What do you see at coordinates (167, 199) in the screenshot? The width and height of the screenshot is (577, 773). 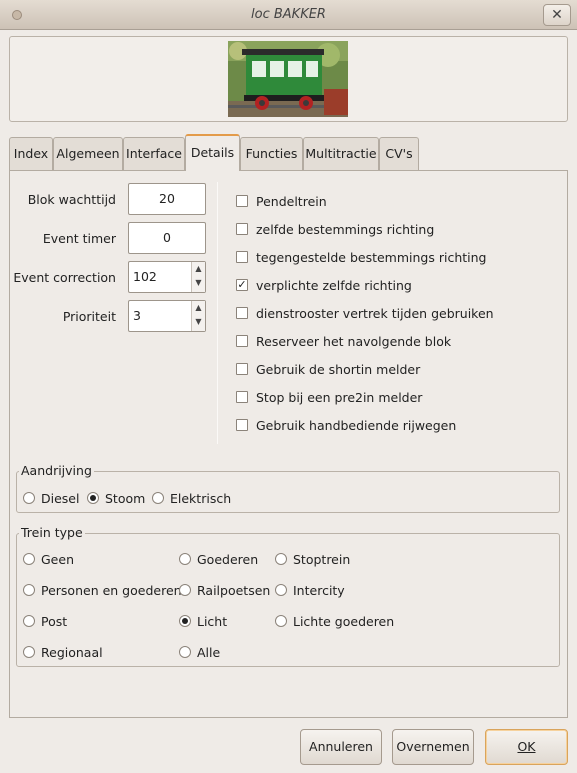 I see `blok-wachttijd-input: 20` at bounding box center [167, 199].